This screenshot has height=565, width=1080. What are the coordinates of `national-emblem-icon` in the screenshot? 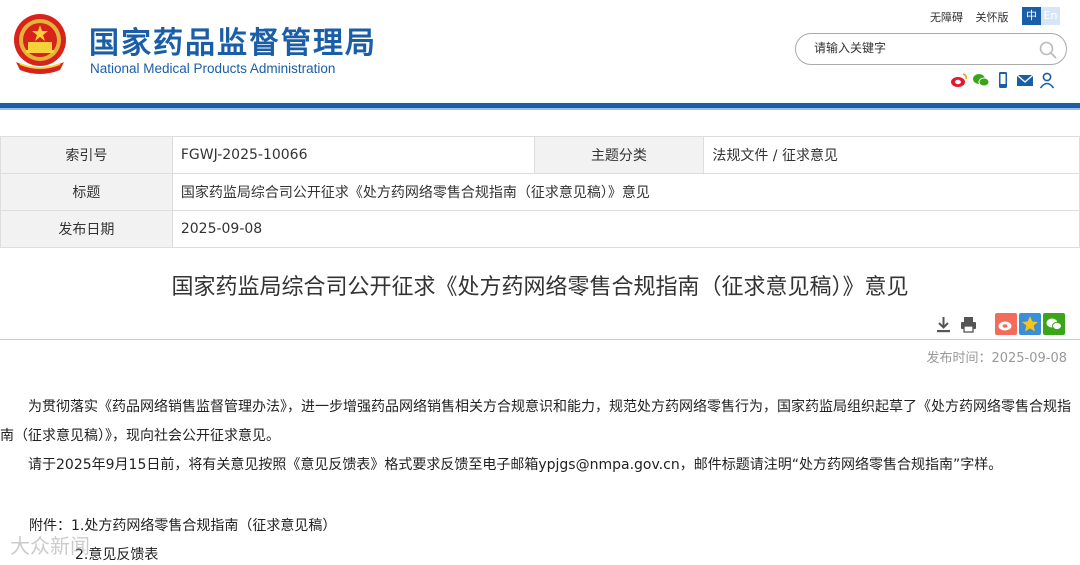 It's located at (40, 45).